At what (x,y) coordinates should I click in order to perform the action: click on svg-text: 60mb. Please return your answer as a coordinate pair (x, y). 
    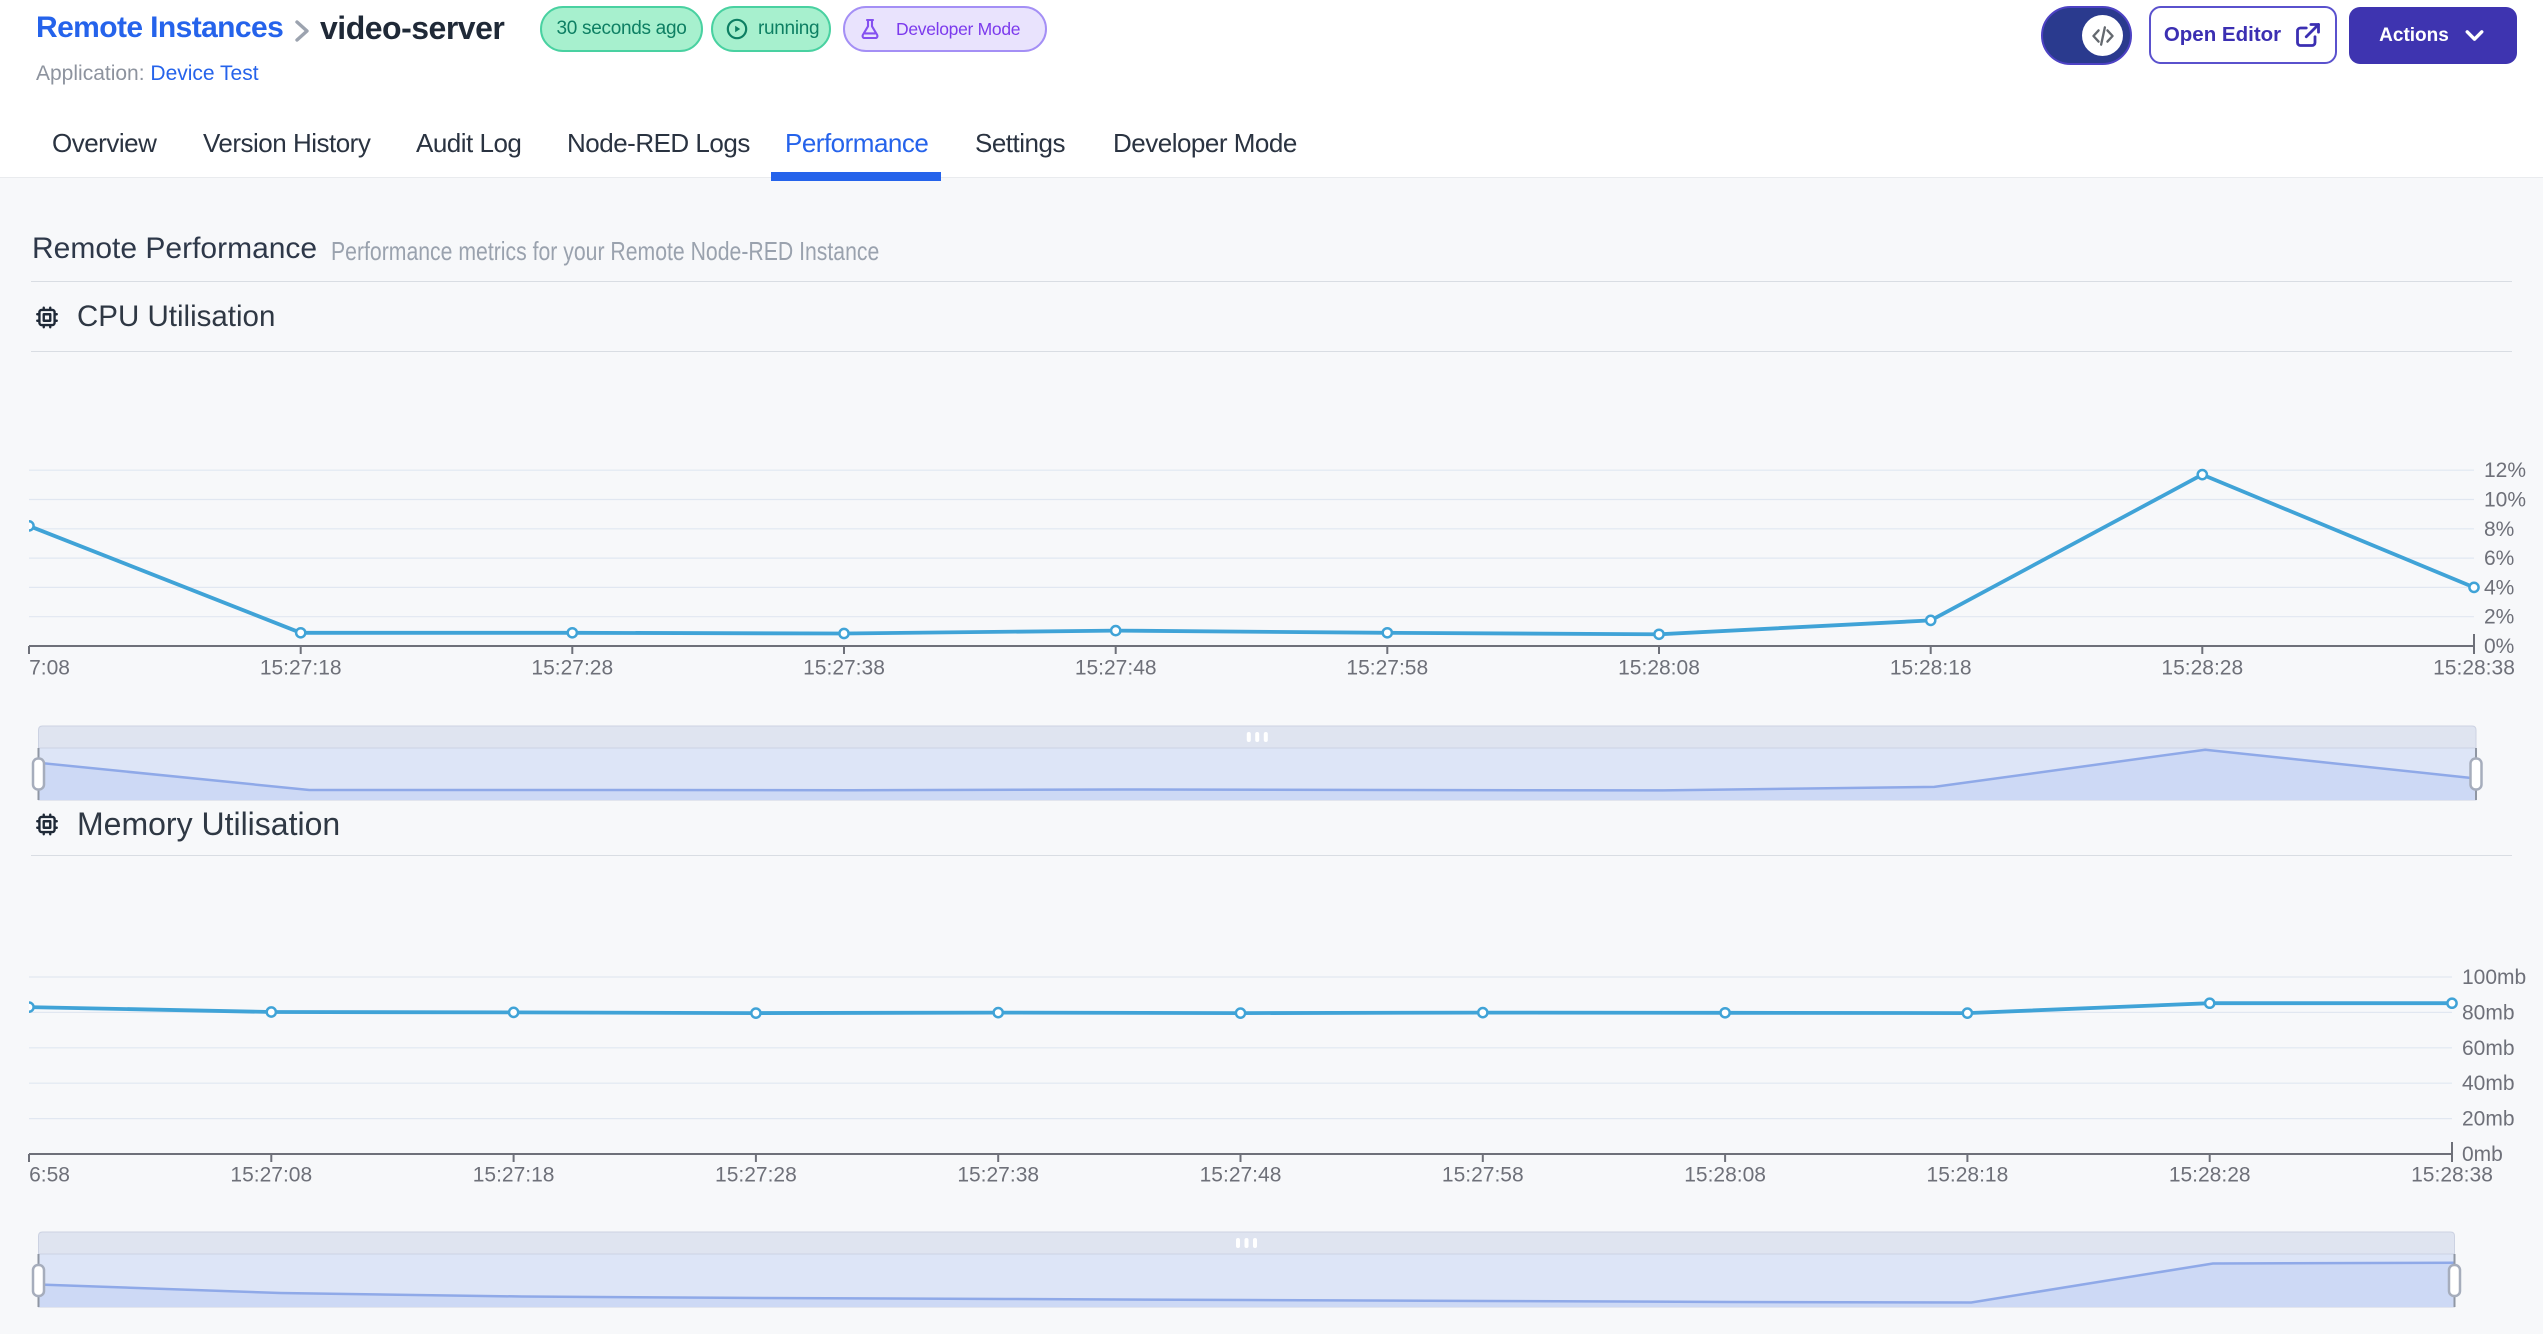
    Looking at the image, I should click on (2488, 1048).